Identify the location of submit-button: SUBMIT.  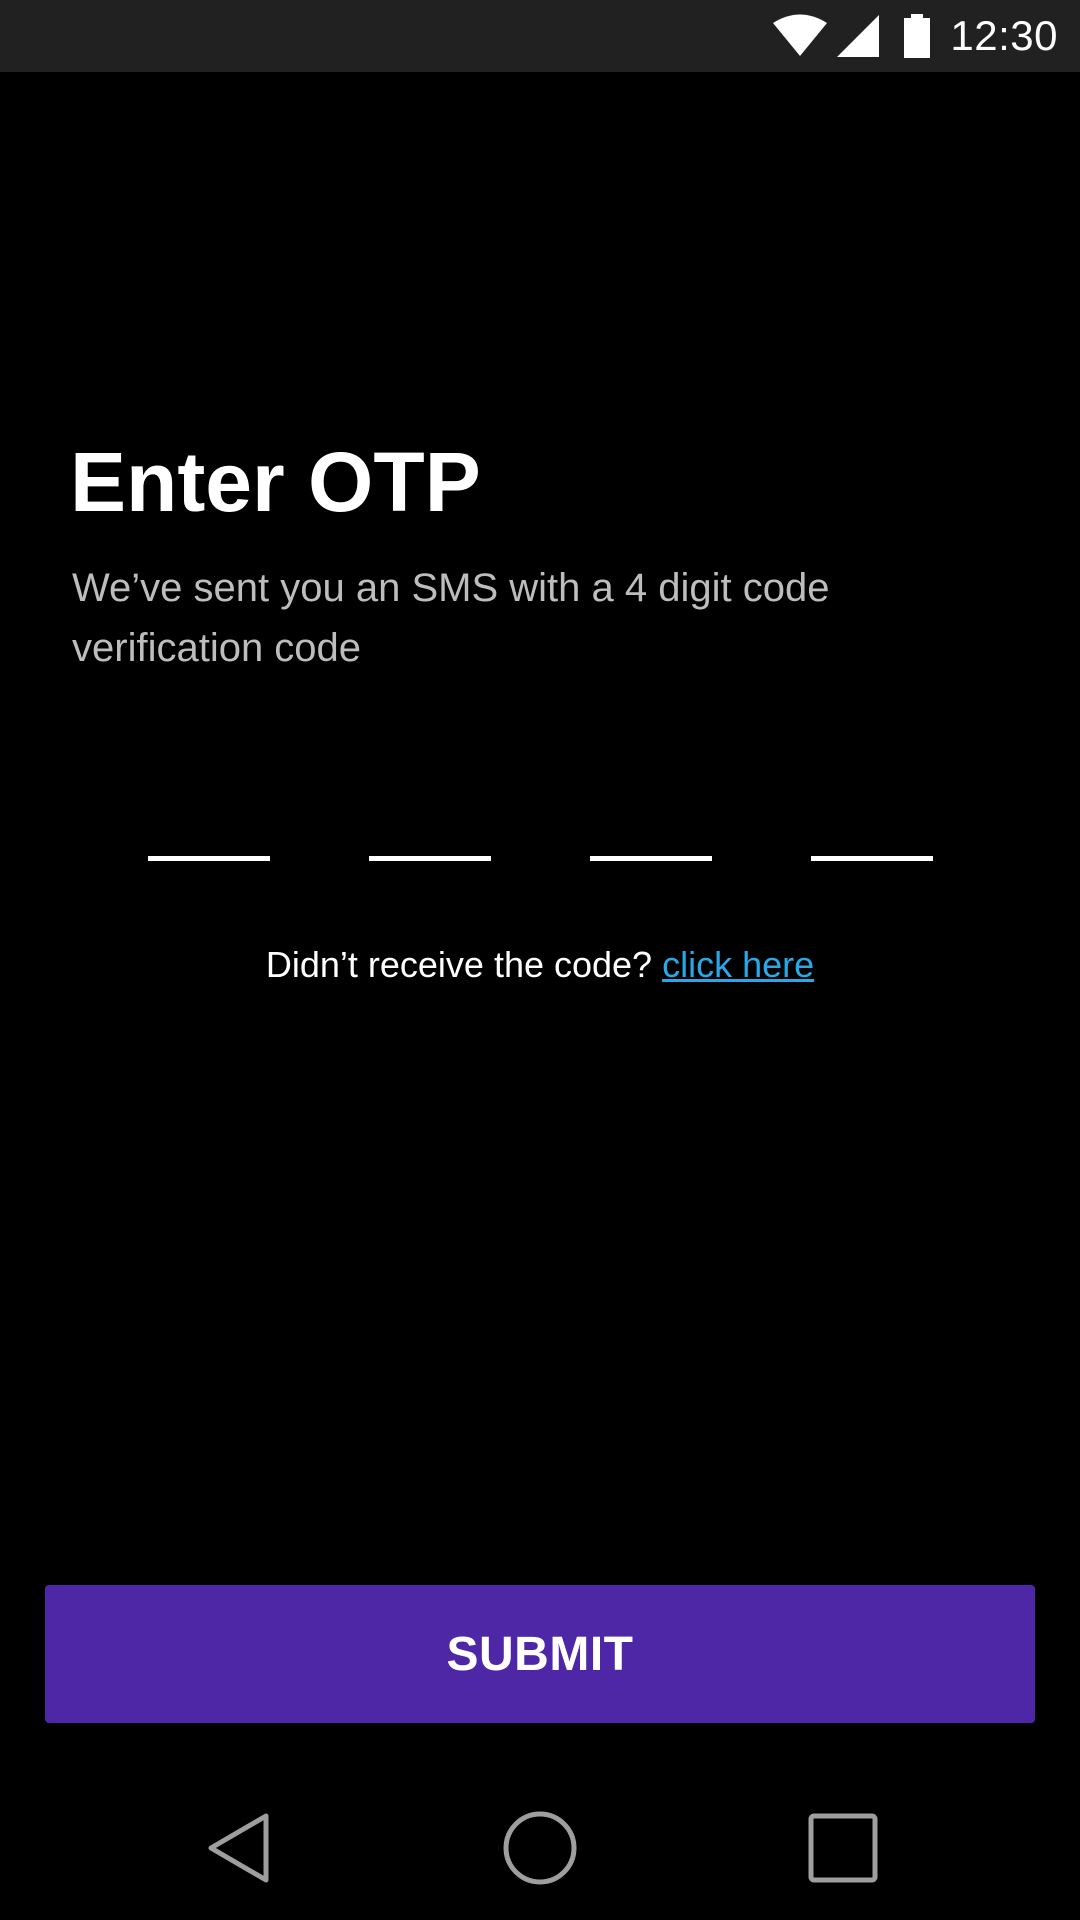
(540, 1654).